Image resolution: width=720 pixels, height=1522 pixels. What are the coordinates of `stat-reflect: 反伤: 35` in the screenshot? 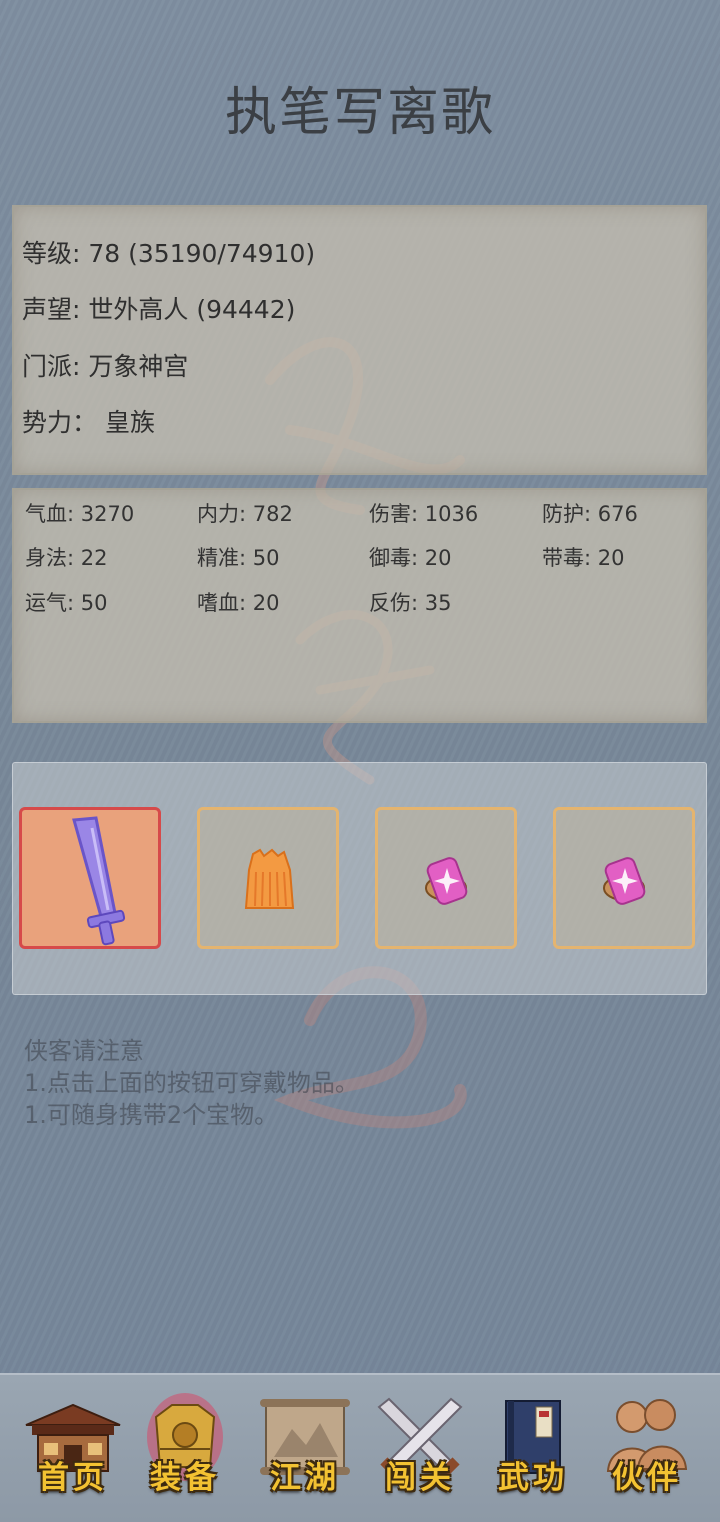 It's located at (410, 603).